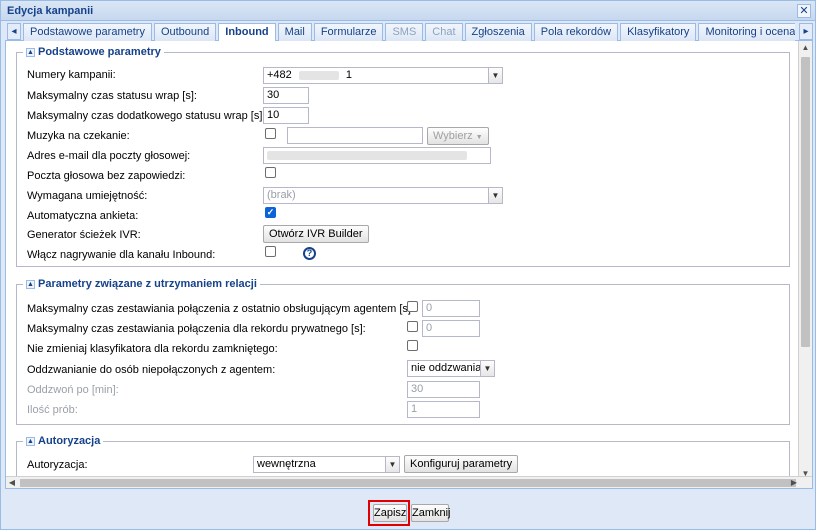  Describe the element at coordinates (414, 409) in the screenshot. I see `attempts-value: 1` at that location.